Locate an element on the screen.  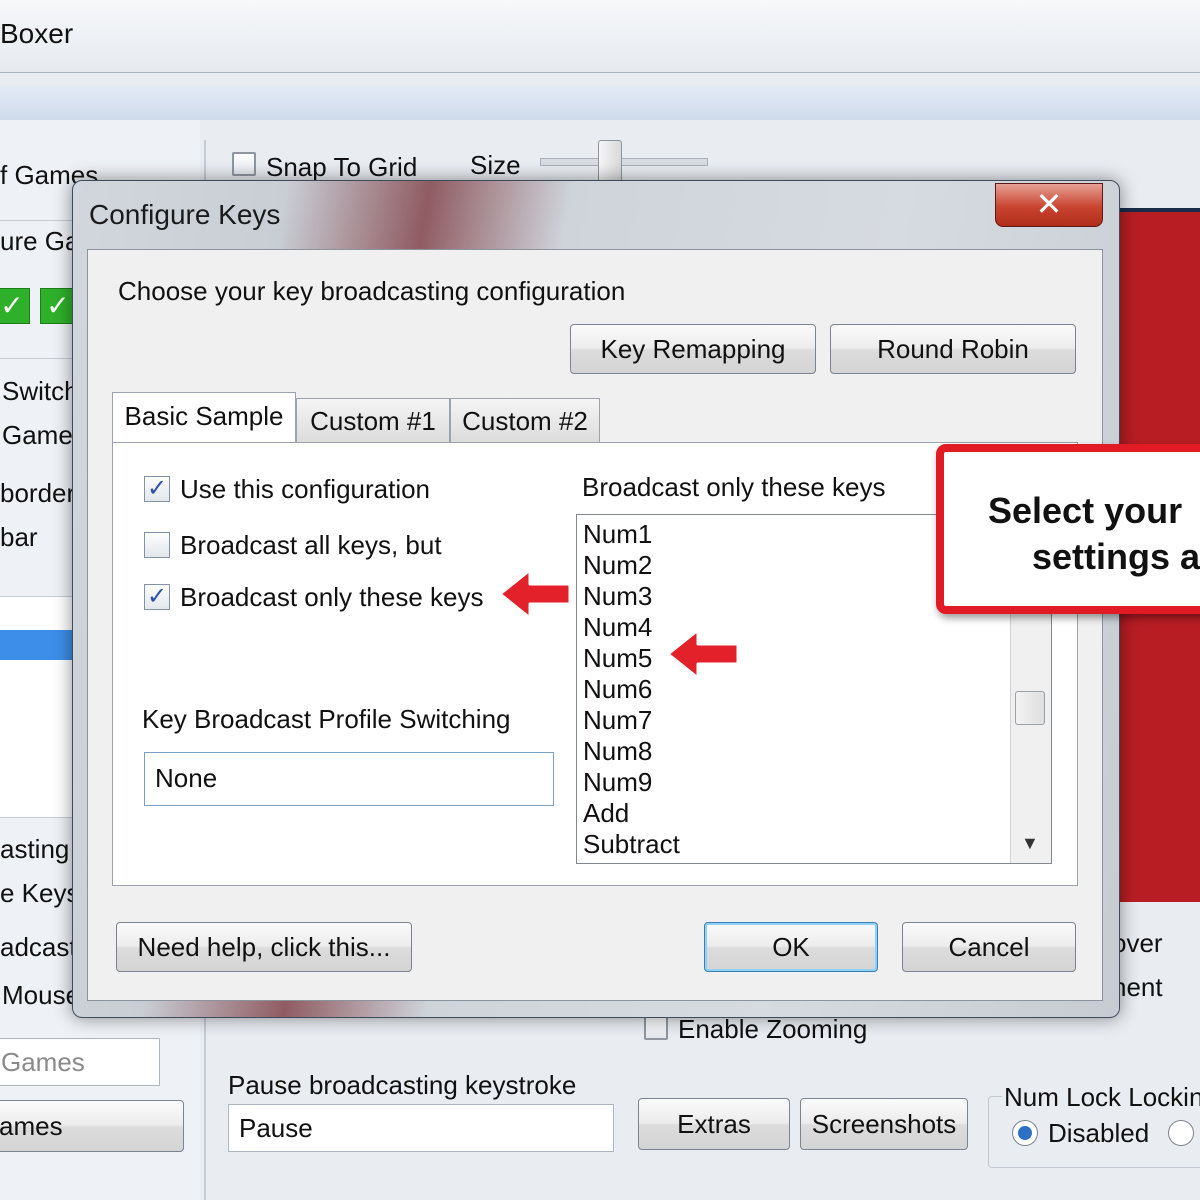
list-item: Num1 is located at coordinates (617, 534).